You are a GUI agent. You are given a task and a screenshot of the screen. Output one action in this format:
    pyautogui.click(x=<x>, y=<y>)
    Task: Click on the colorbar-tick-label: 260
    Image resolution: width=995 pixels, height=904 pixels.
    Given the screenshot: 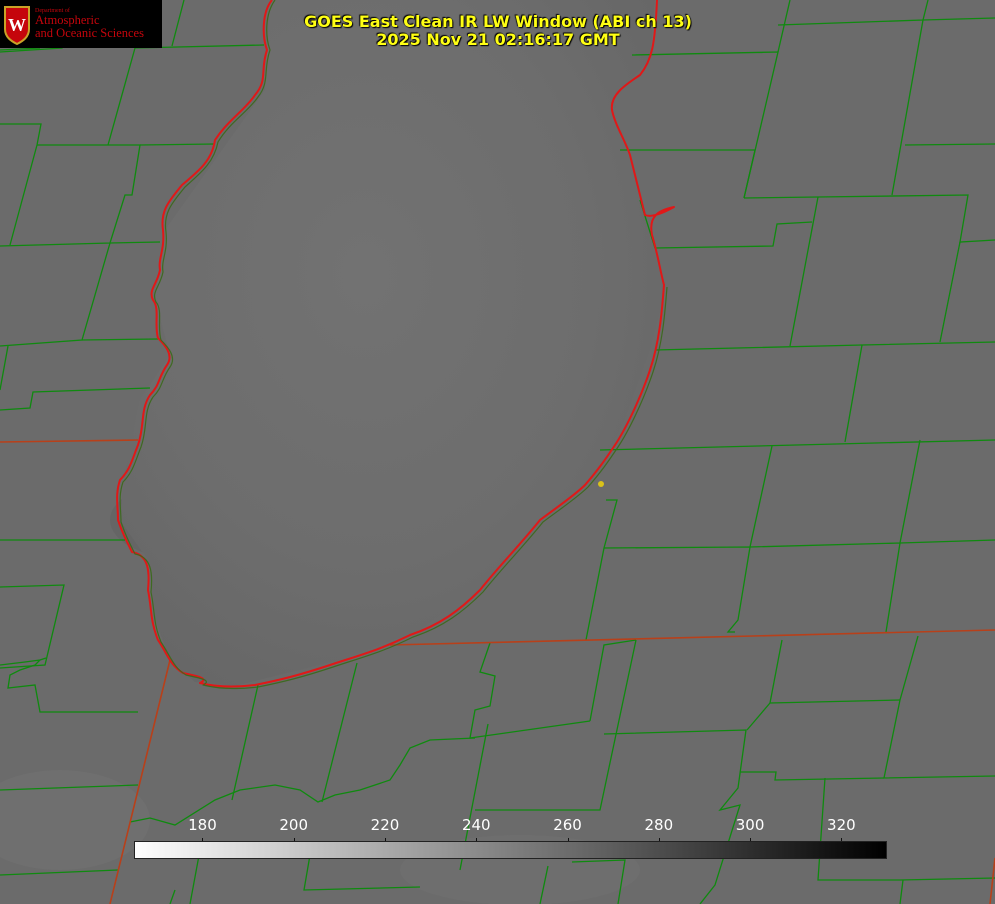 What is the action you would take?
    pyautogui.click(x=567, y=825)
    